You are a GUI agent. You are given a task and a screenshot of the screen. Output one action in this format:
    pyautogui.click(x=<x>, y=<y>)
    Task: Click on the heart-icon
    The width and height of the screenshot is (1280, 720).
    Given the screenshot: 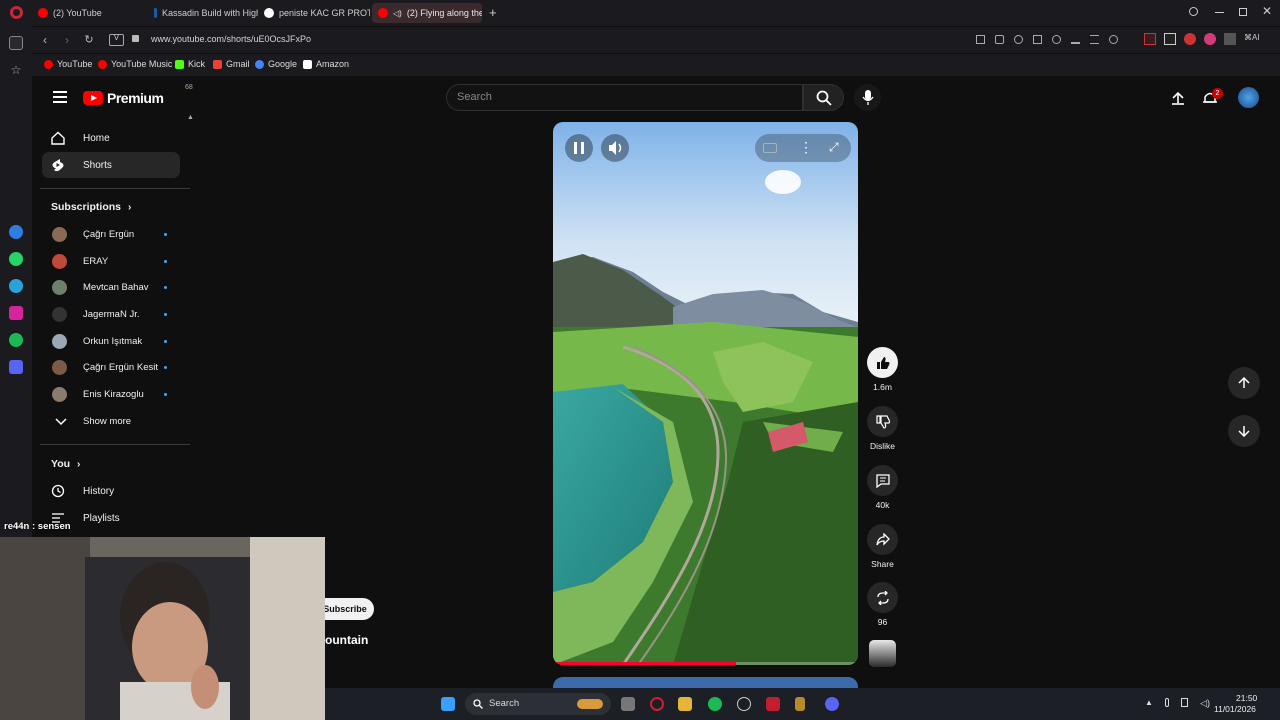 What is the action you would take?
    pyautogui.click(x=1056, y=39)
    